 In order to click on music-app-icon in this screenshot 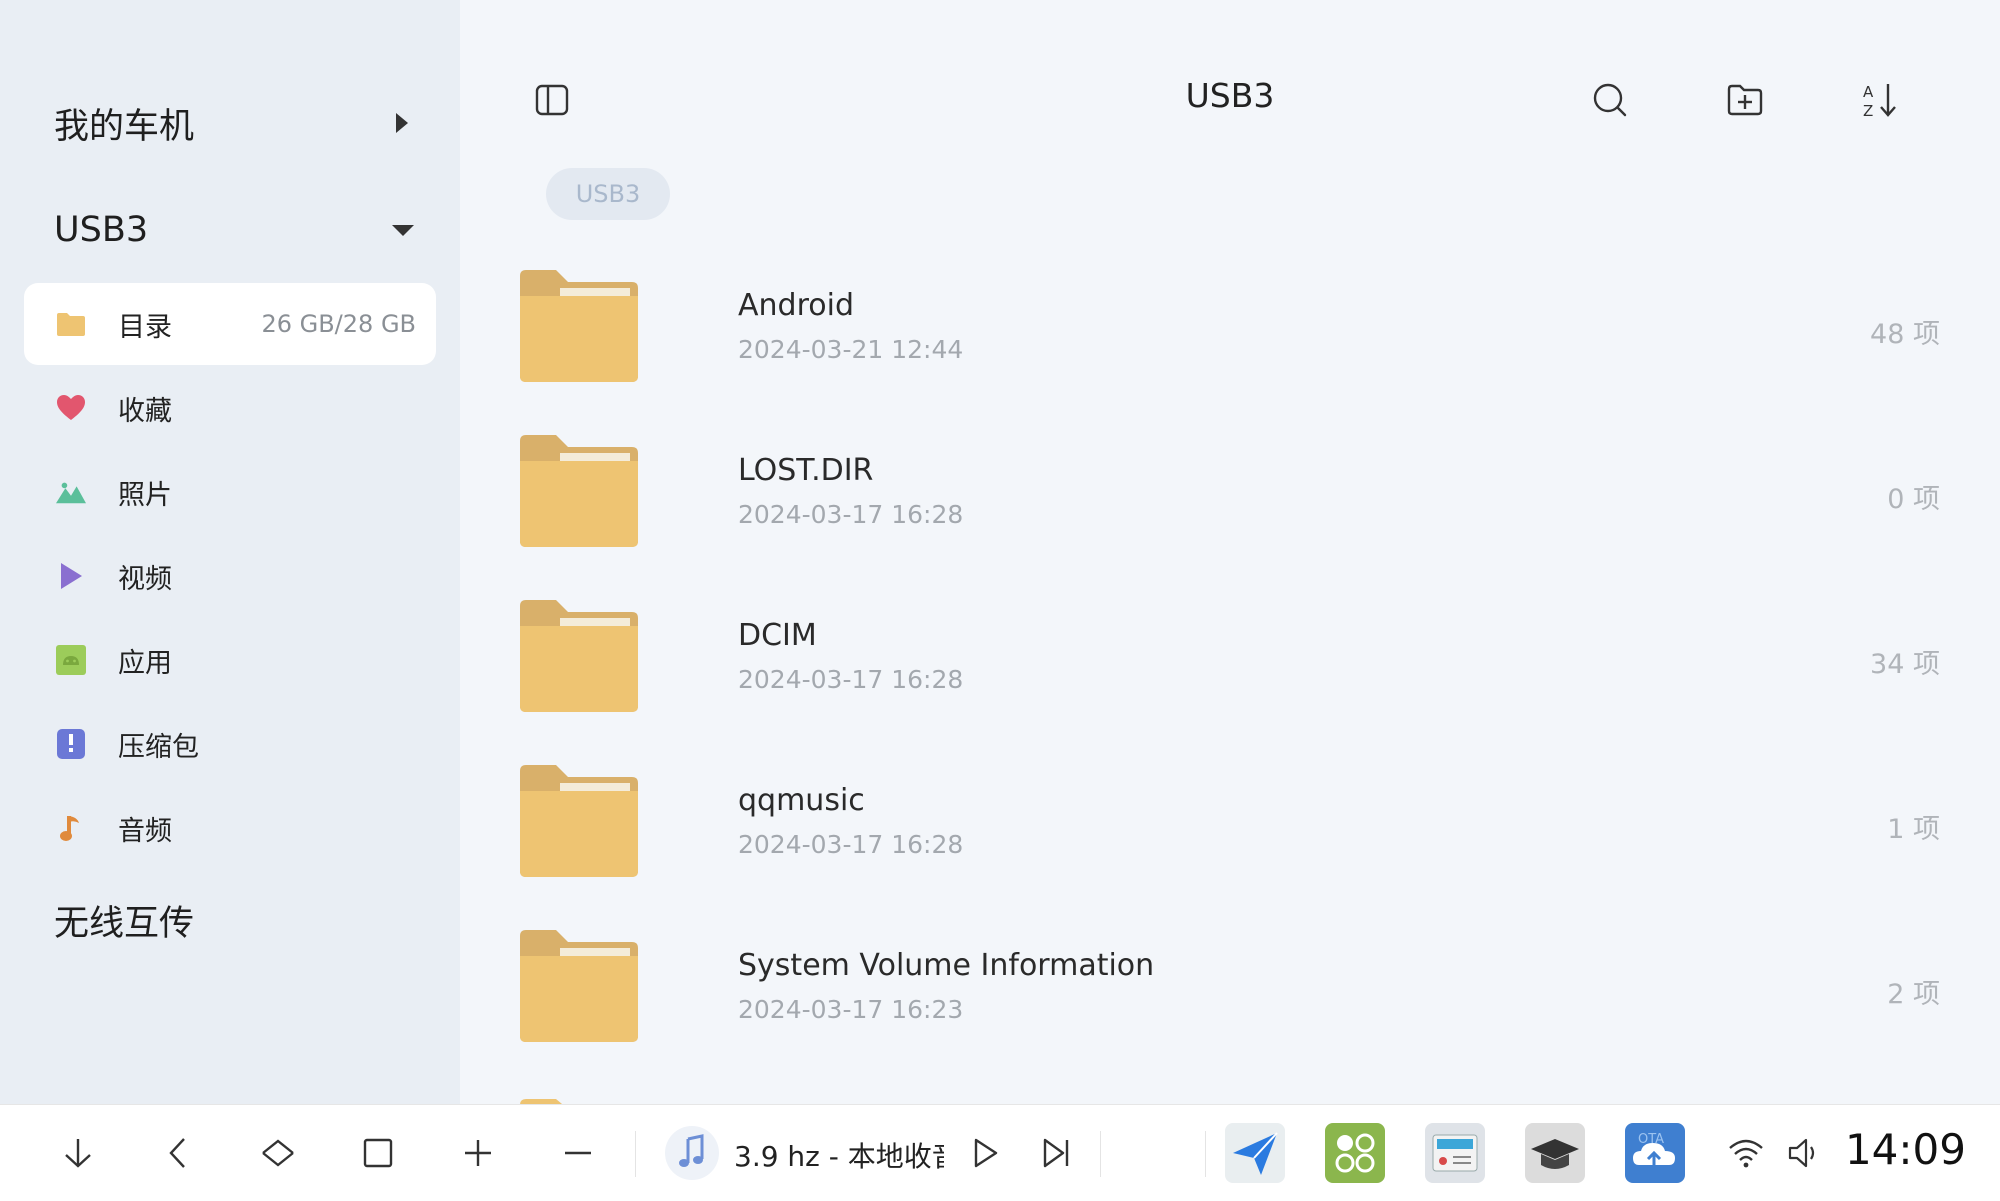, I will do `click(692, 1153)`.